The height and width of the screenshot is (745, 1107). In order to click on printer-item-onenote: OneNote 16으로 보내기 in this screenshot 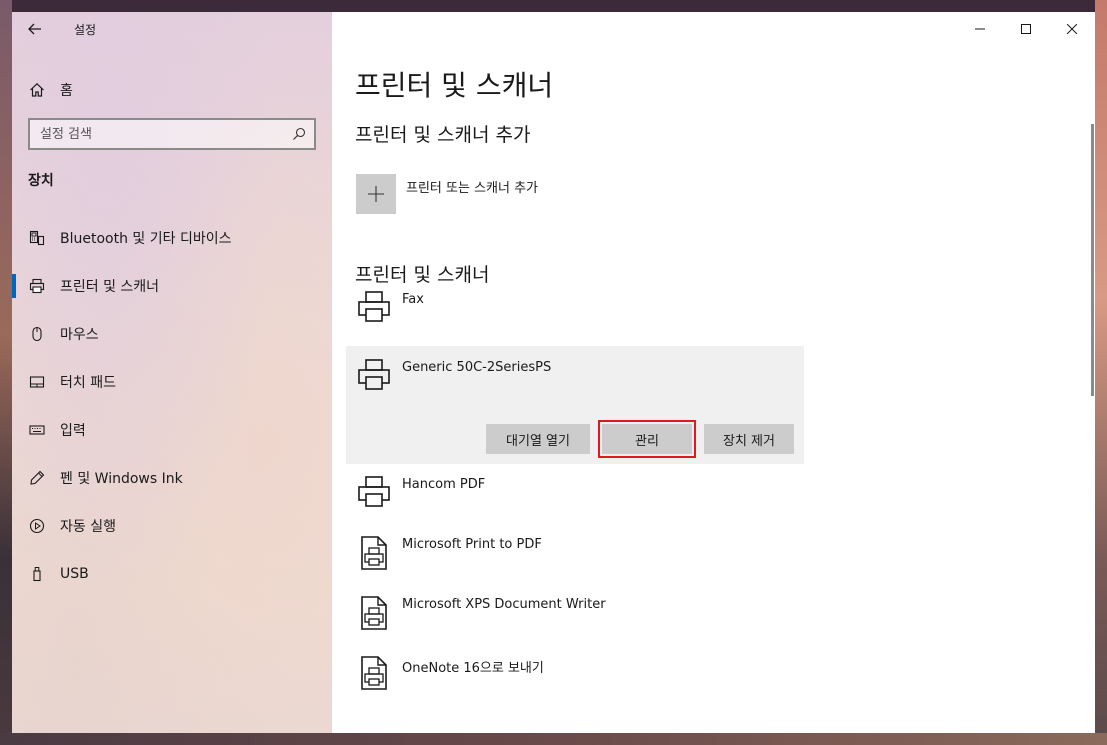, I will do `click(575, 677)`.